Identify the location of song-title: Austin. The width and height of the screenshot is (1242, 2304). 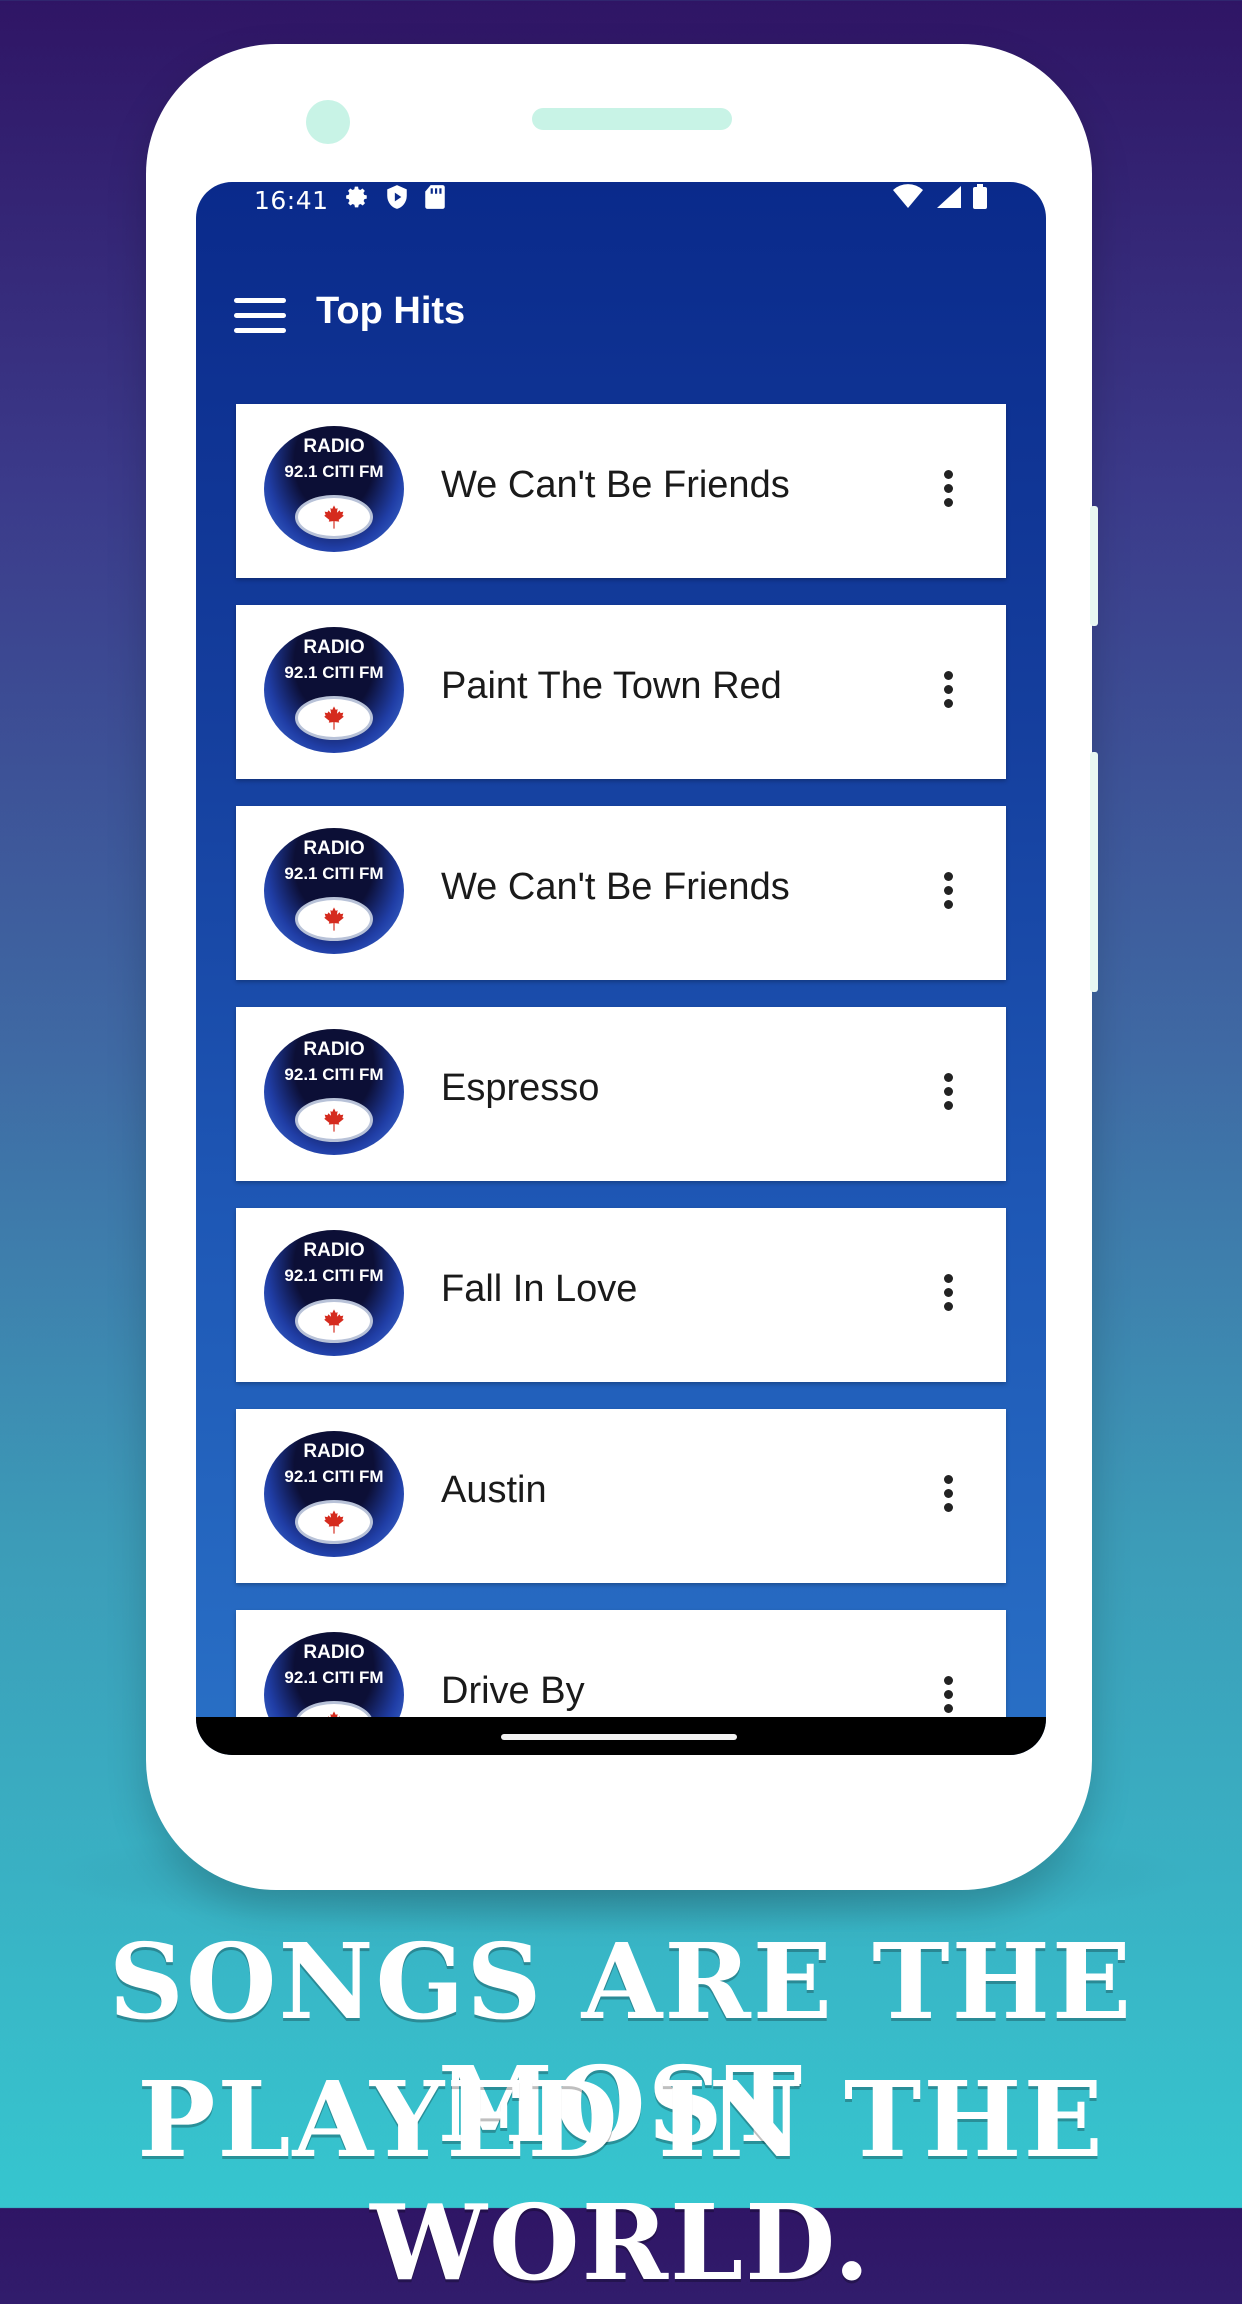
(494, 1490).